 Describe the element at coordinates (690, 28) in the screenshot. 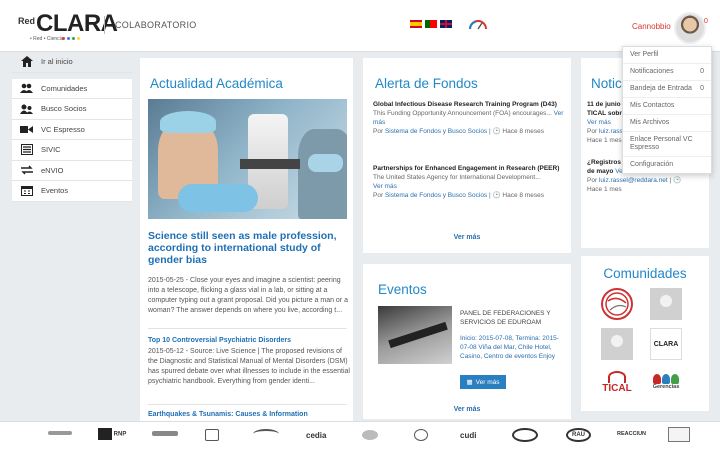

I see `avatar` at that location.